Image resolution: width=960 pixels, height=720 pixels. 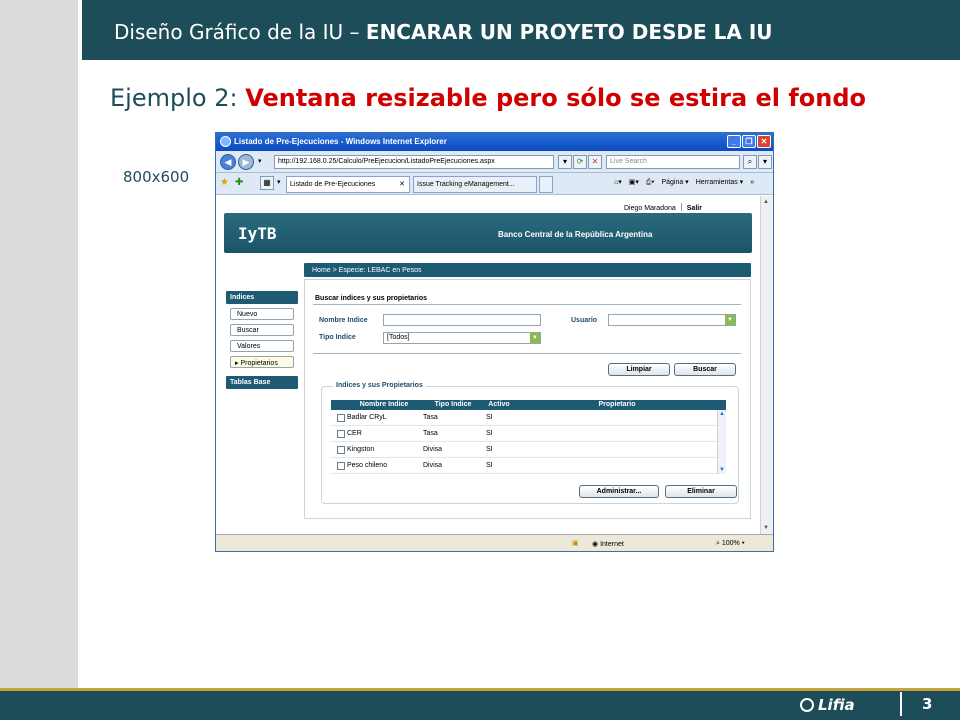 What do you see at coordinates (39, 344) in the screenshot?
I see `left-sidebar-band` at bounding box center [39, 344].